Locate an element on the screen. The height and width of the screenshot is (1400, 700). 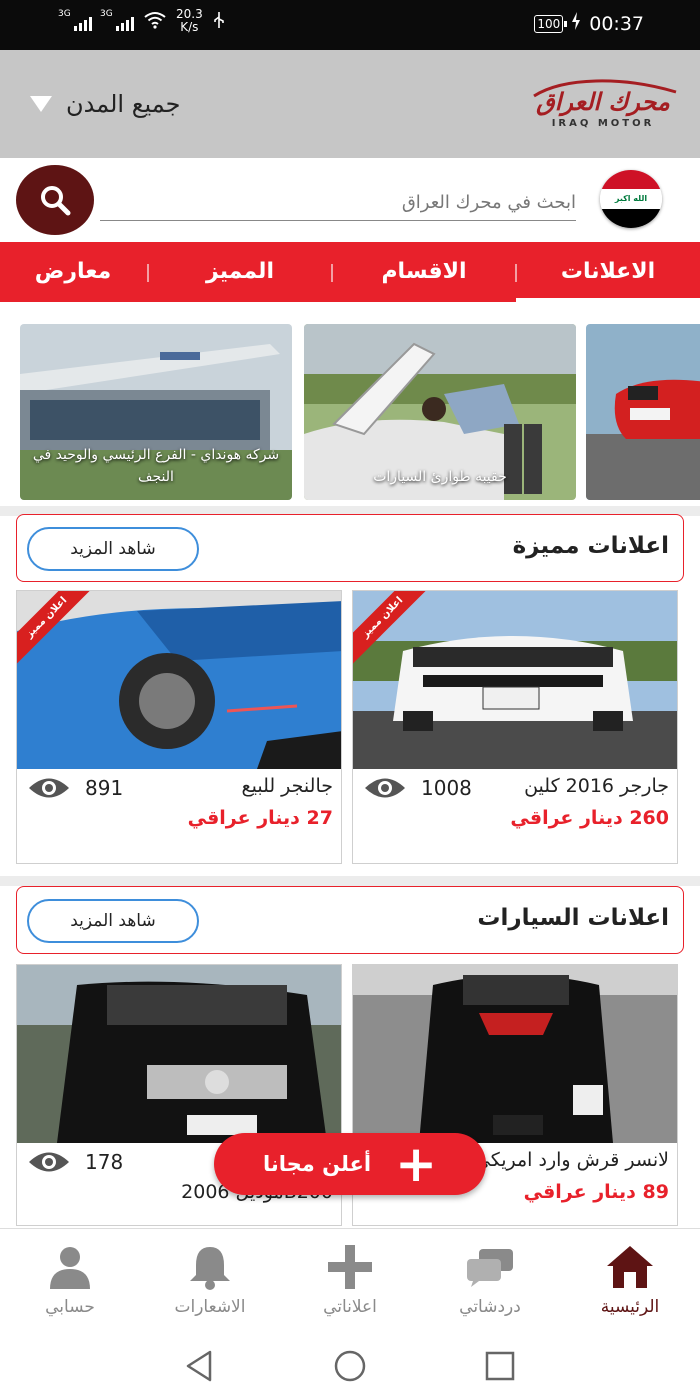
nav-chats: دردشاتي is located at coordinates (490, 1280).